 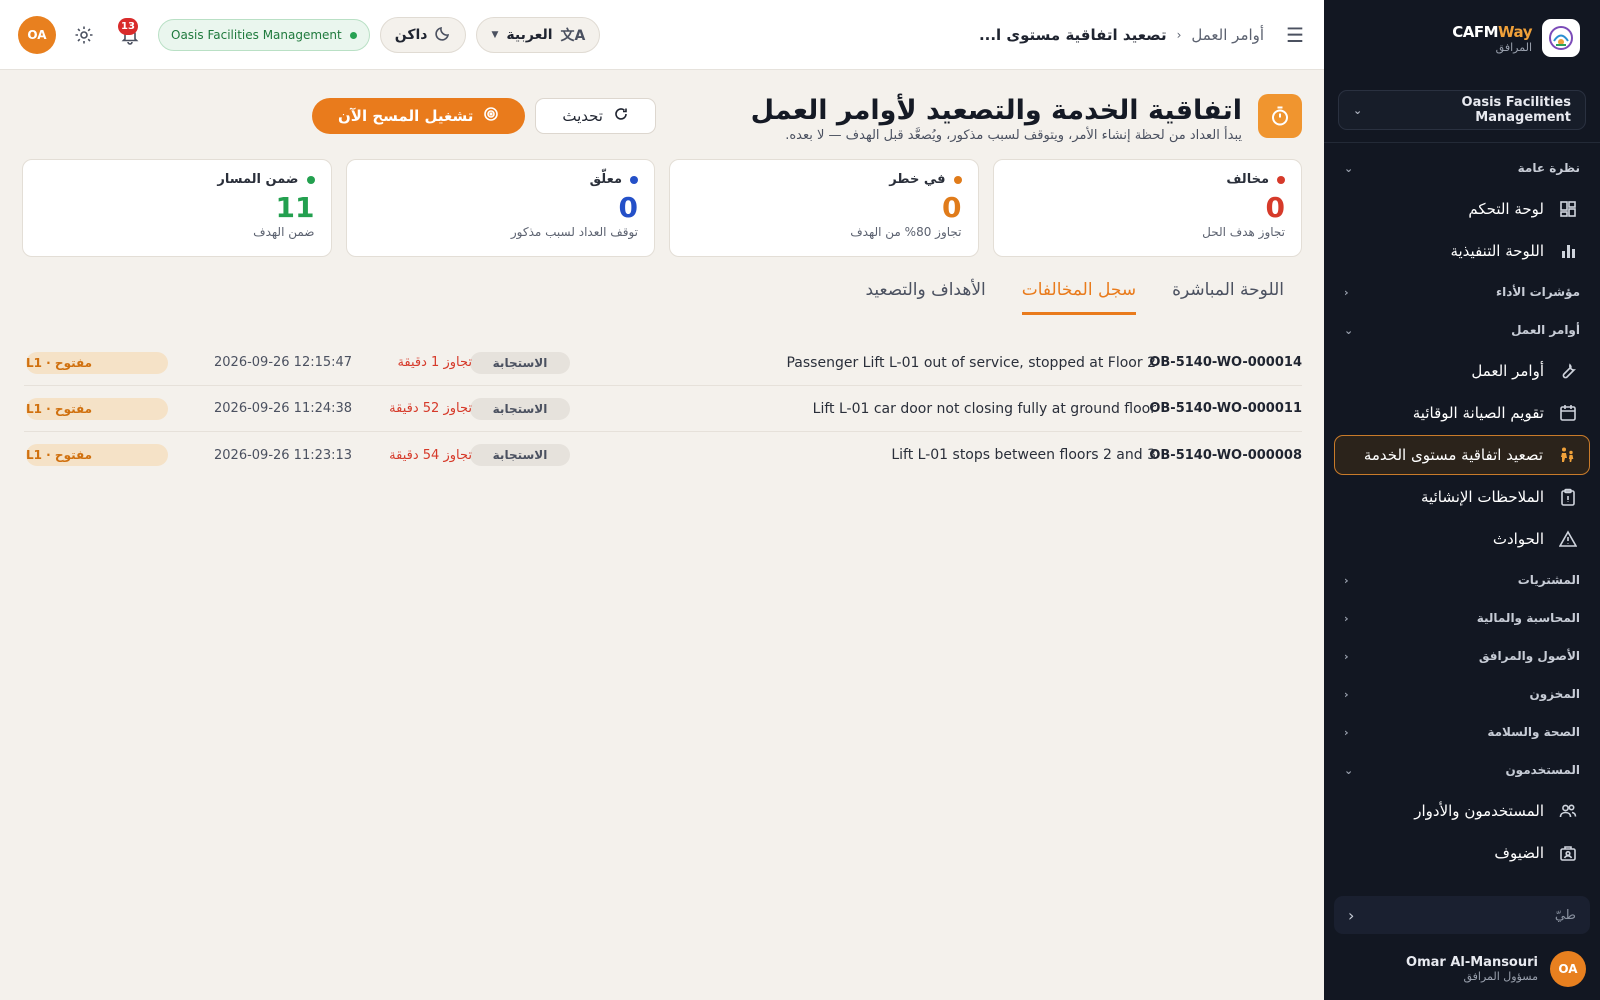 What do you see at coordinates (1561, 38) in the screenshot?
I see `brand-logo-icon` at bounding box center [1561, 38].